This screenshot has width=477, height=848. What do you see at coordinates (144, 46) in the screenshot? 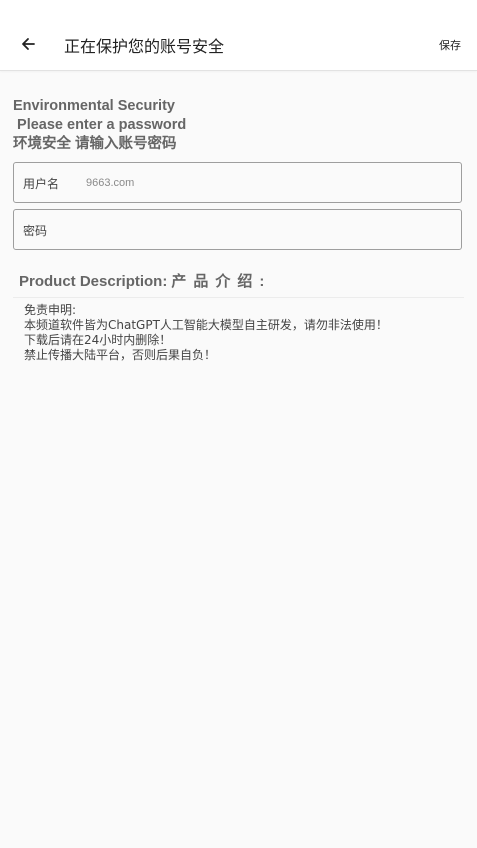
I see `page-title: 正在保护您的账号安全` at bounding box center [144, 46].